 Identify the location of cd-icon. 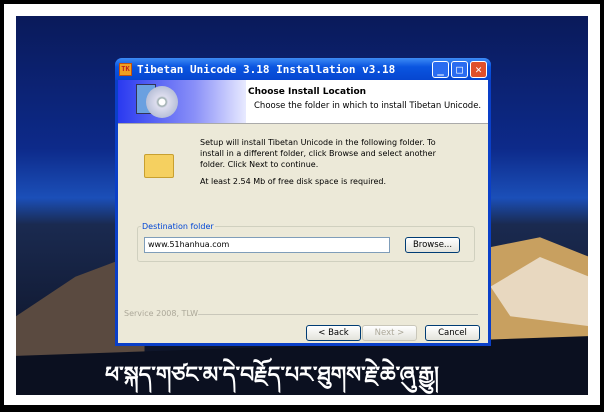
(162, 102).